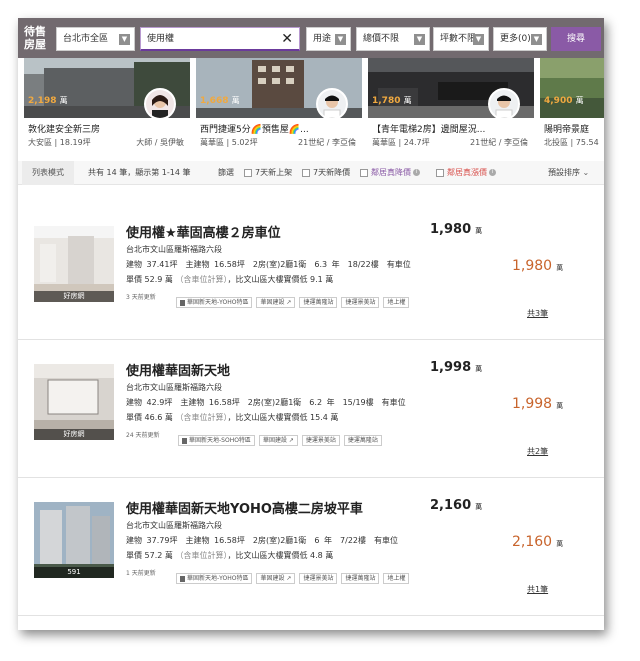 Image resolution: width=640 pixels, height=661 pixels. I want to click on updated-time: 24 天前更新, so click(143, 435).